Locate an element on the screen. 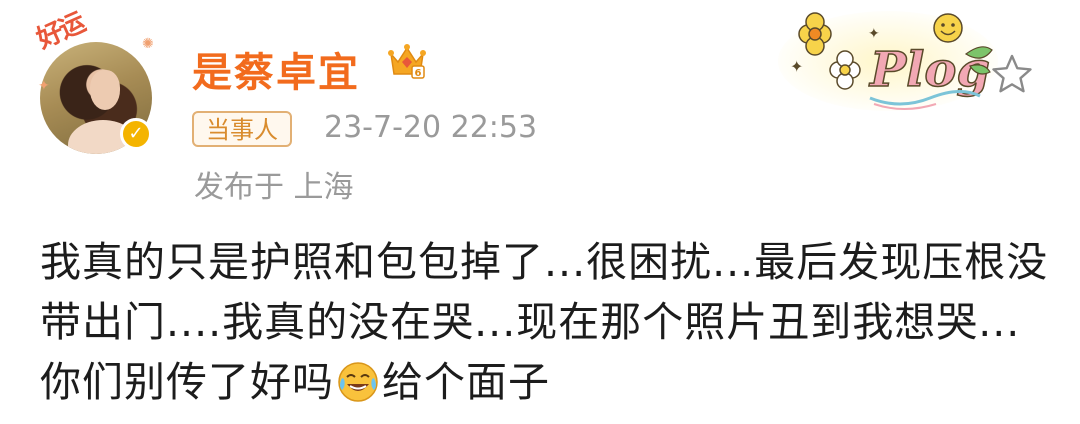 Image resolution: width=1080 pixels, height=424 pixels. star-icon is located at coordinates (1012, 74).